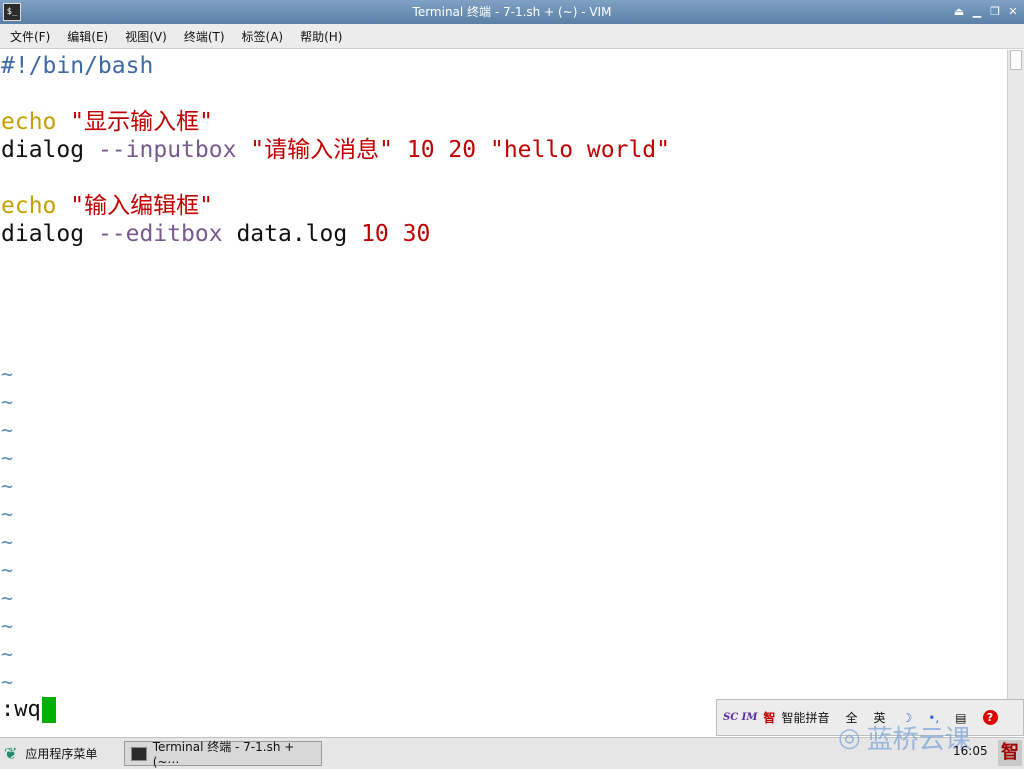 The height and width of the screenshot is (769, 1024). Describe the element at coordinates (769, 717) in the screenshot. I see `ime-engine-icon: 智` at that location.